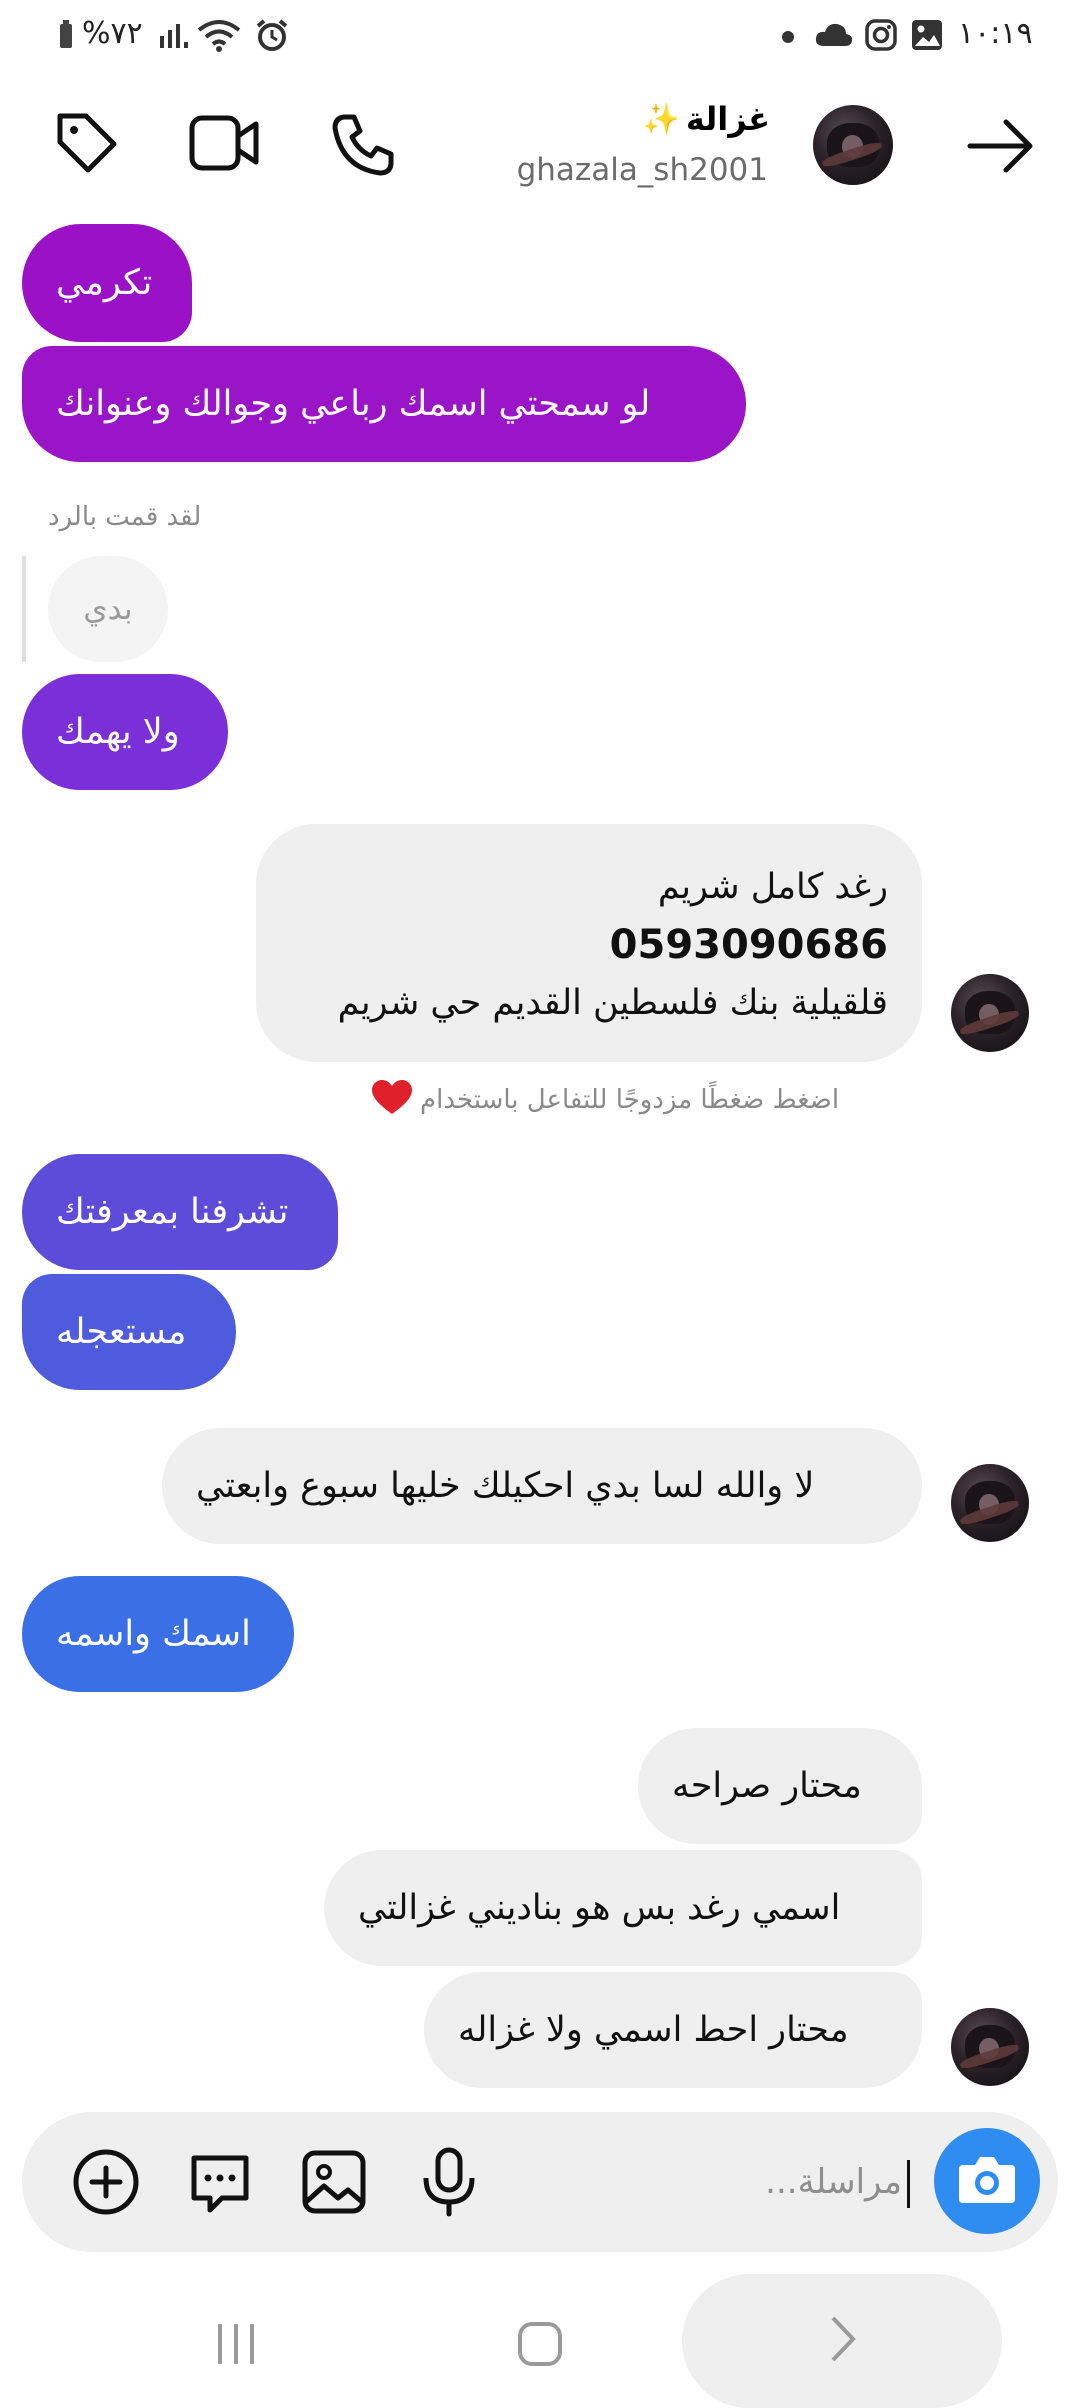 This screenshot has height=2408, width=1080. I want to click on clock-time: ١٠:١٩, so click(995, 33).